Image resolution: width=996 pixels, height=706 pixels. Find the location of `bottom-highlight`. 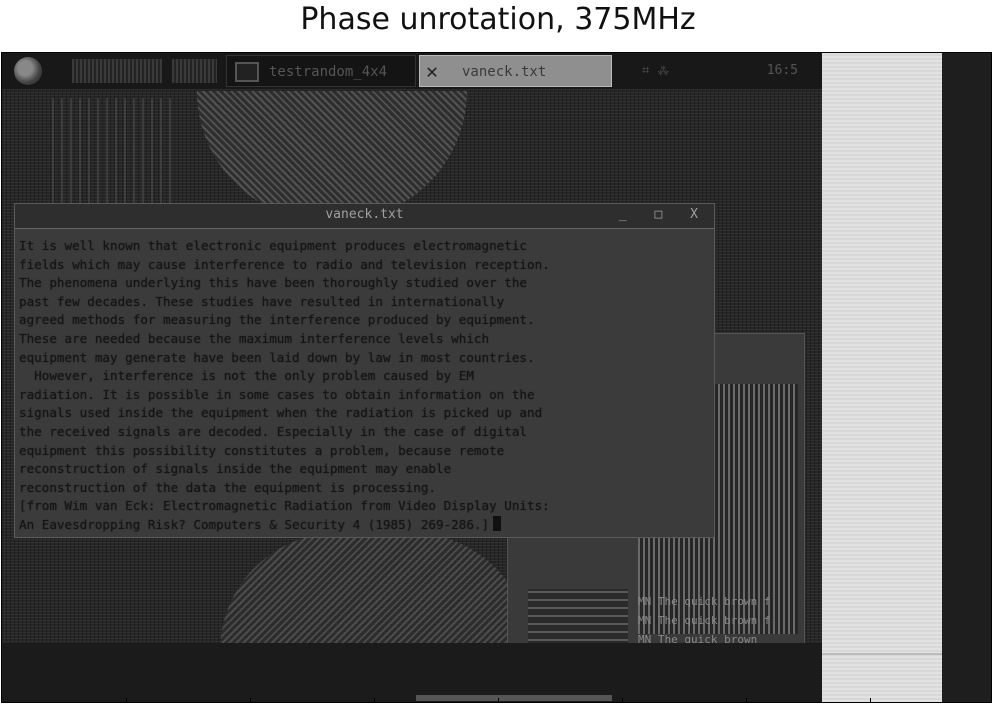

bottom-highlight is located at coordinates (514, 698).